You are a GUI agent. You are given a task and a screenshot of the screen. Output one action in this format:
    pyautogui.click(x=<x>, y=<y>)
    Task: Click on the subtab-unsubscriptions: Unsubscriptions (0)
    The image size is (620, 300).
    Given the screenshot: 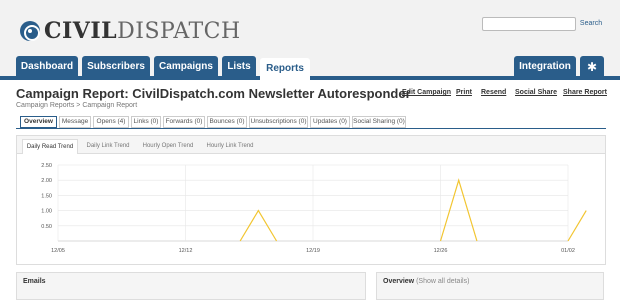 What is the action you would take?
    pyautogui.click(x=278, y=122)
    